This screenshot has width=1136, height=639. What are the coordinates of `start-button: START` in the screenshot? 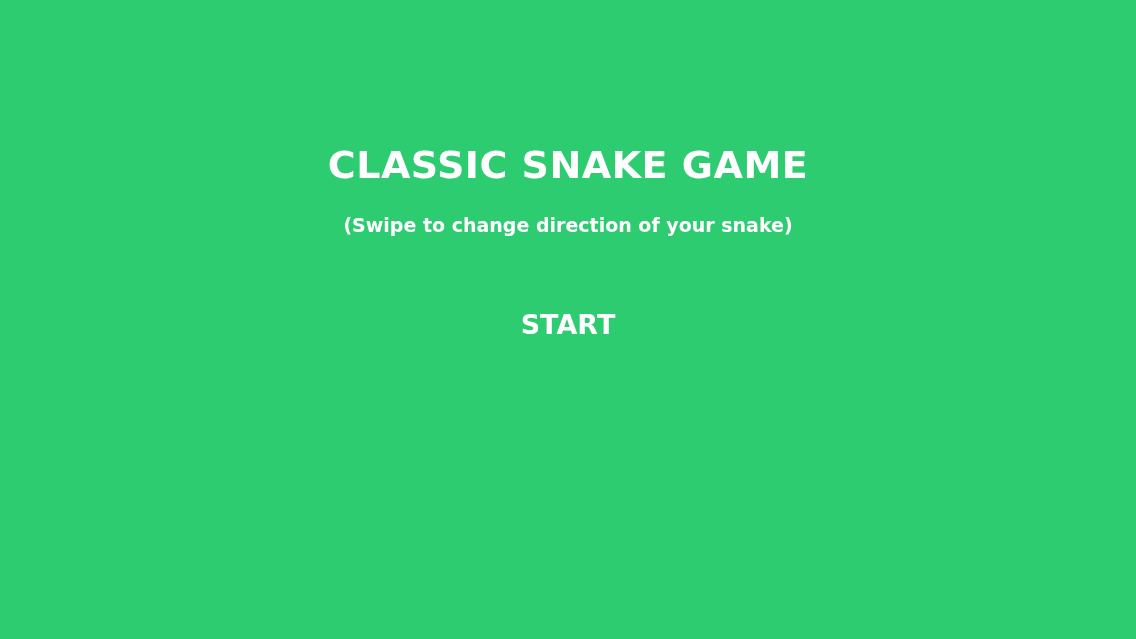 It's located at (568, 325).